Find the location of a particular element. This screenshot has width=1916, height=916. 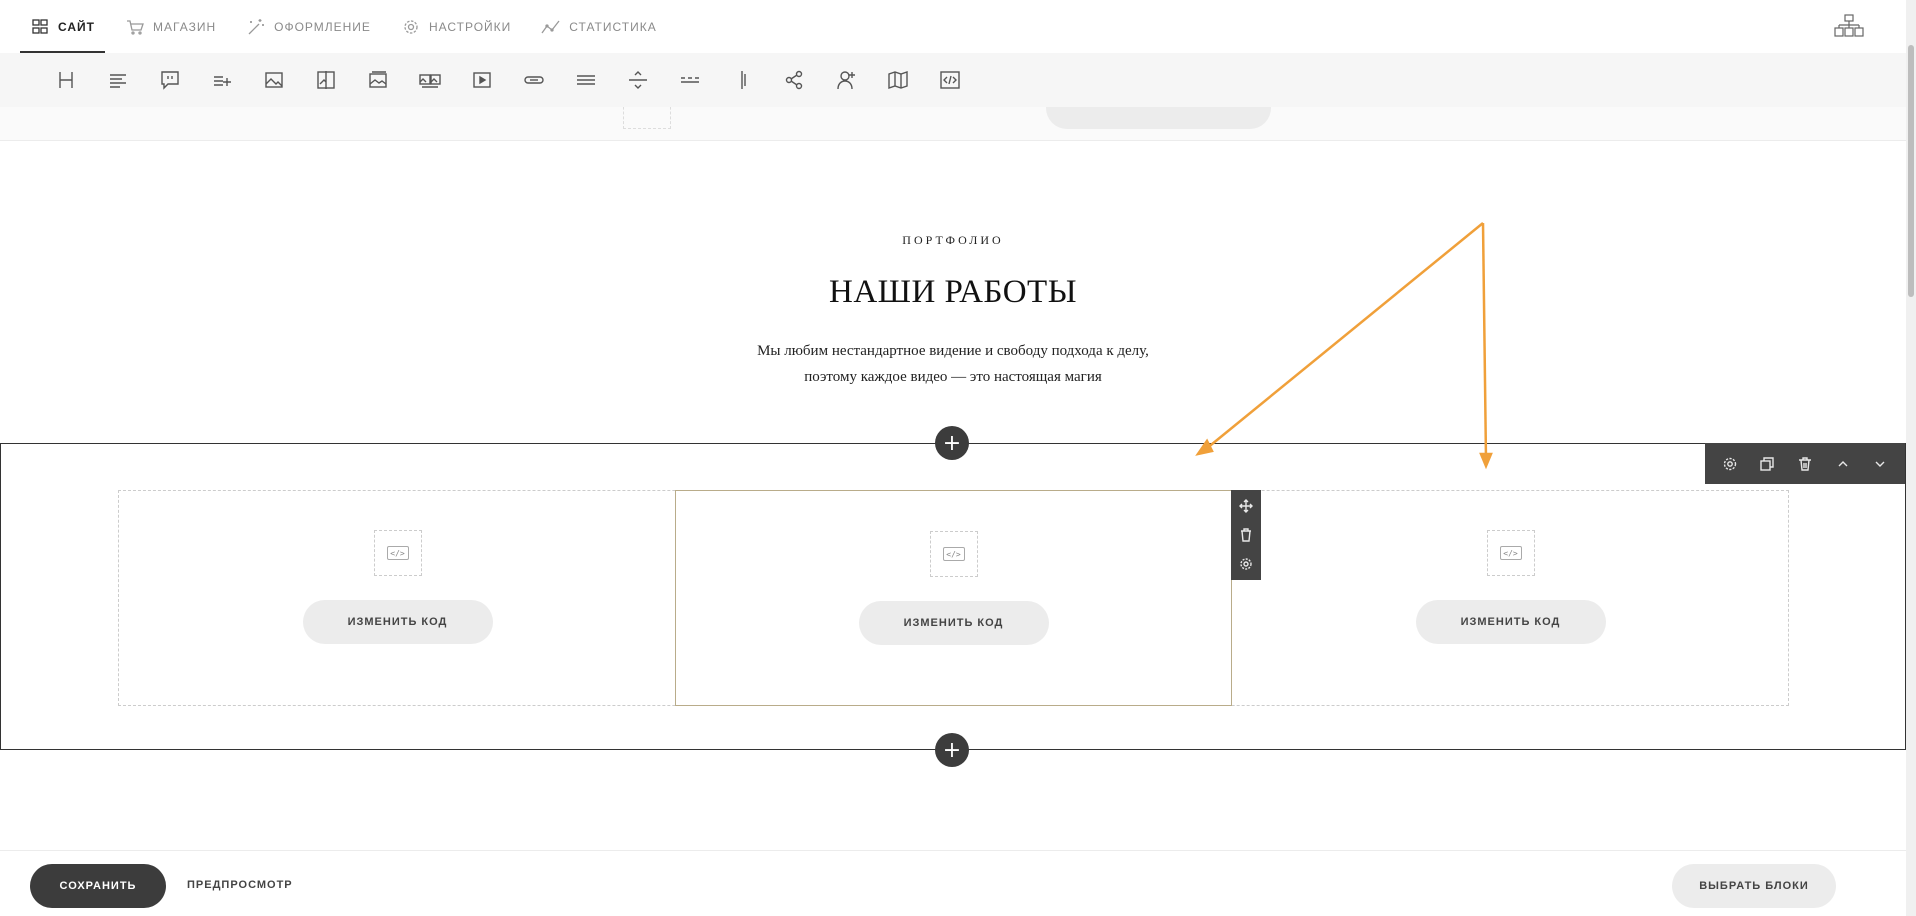

code-placeholder is located at coordinates (647, 118).